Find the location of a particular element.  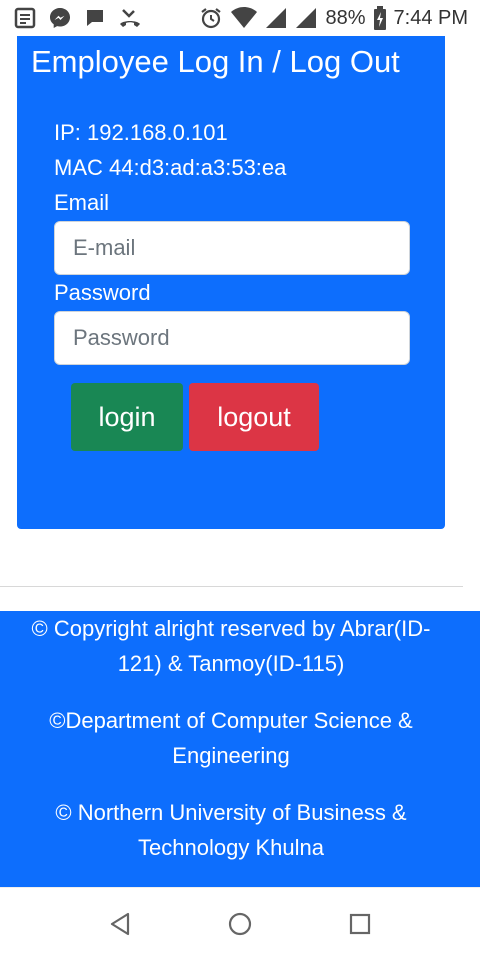

ip-address: IP: 192.168.0.101 is located at coordinates (141, 132).